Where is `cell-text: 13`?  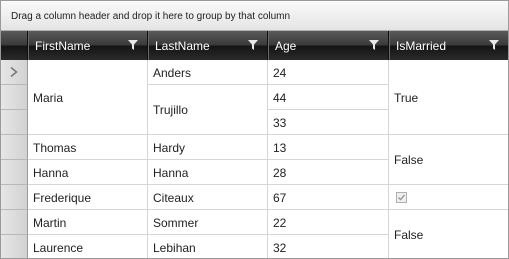
cell-text: 13 is located at coordinates (280, 148).